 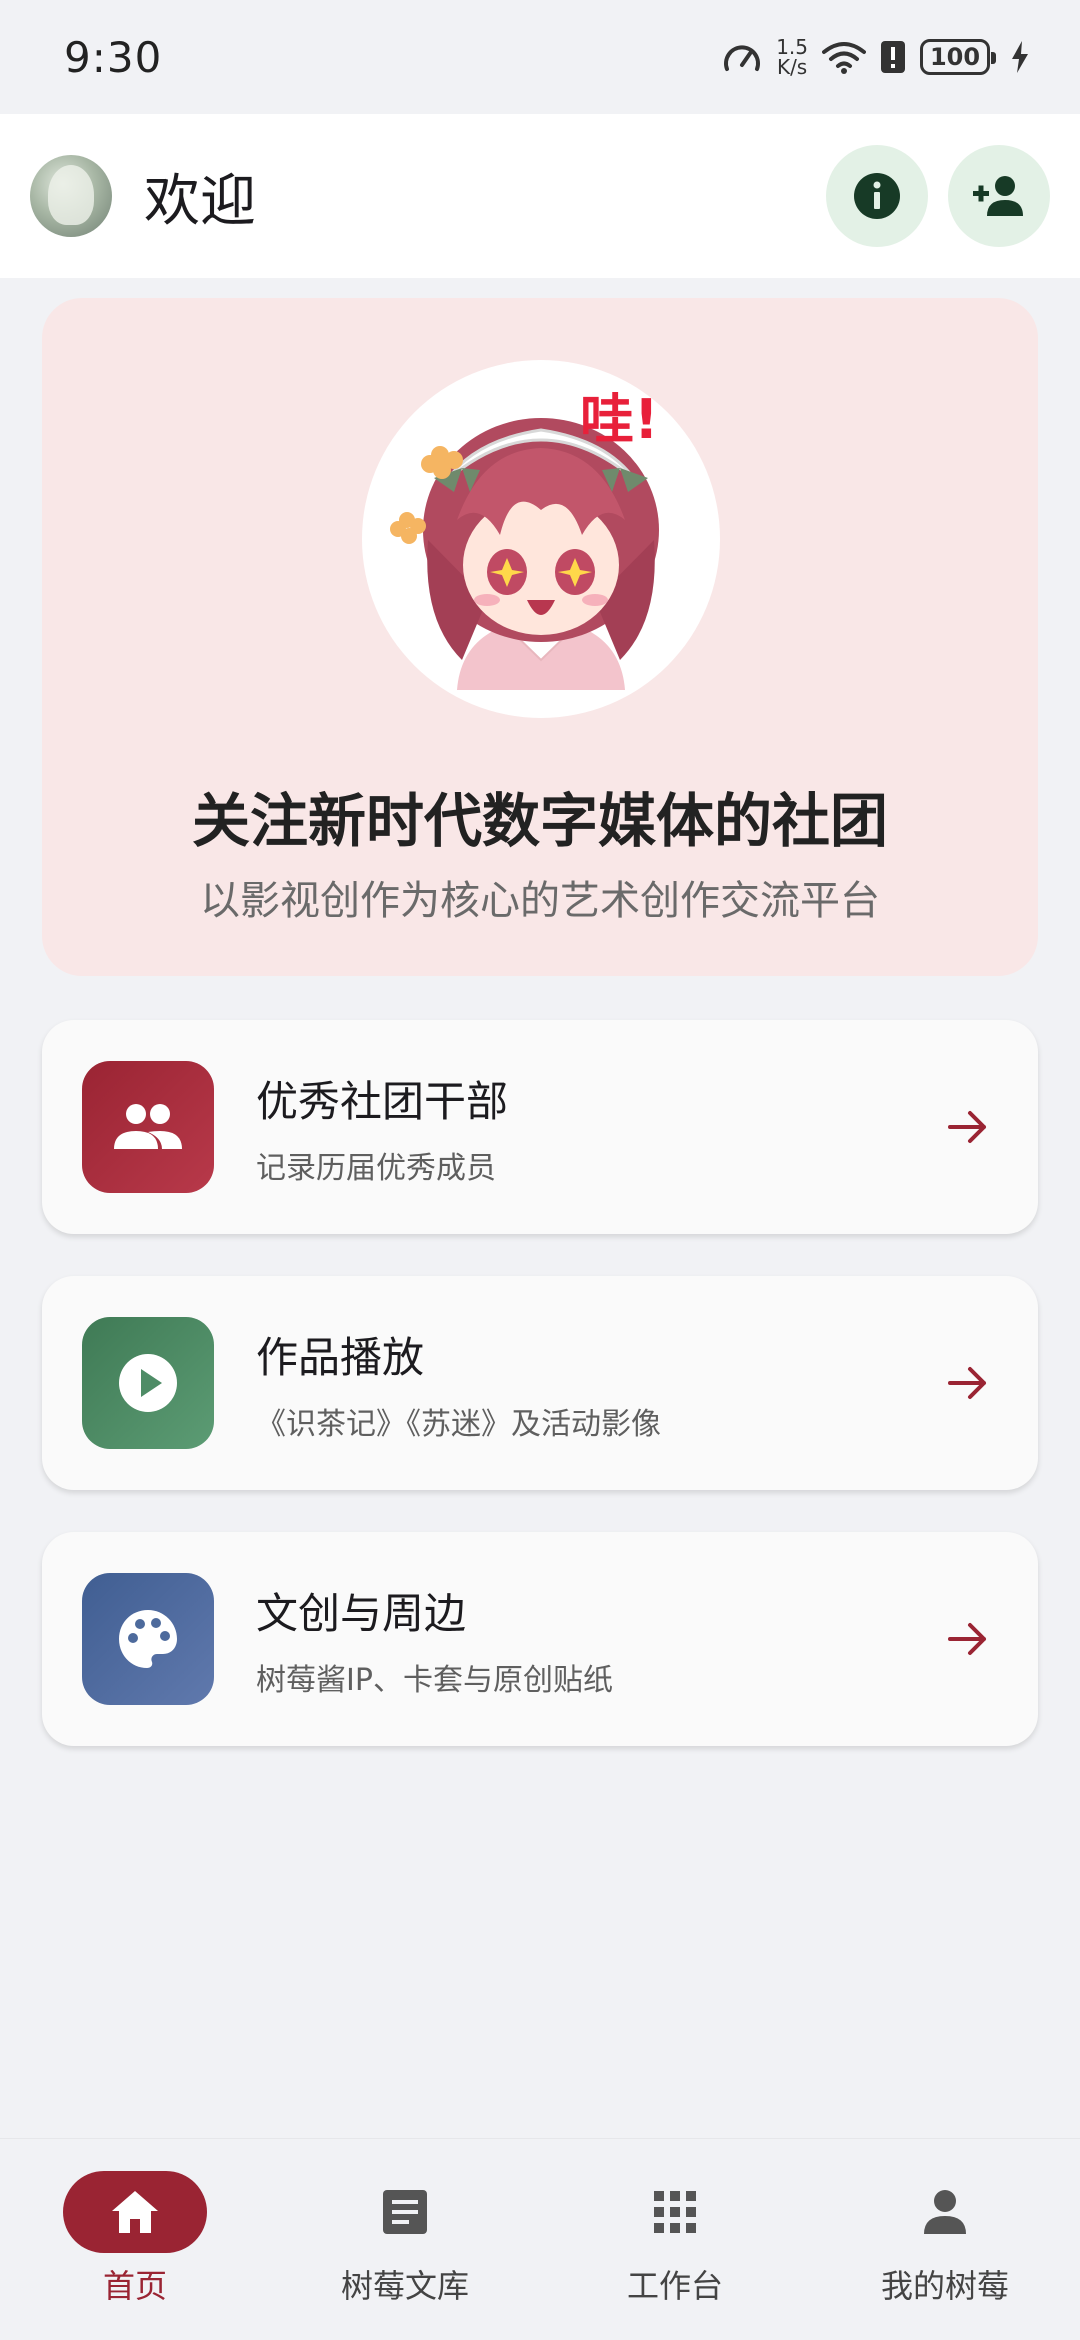 I want to click on palette-icon, so click(x=148, y=1639).